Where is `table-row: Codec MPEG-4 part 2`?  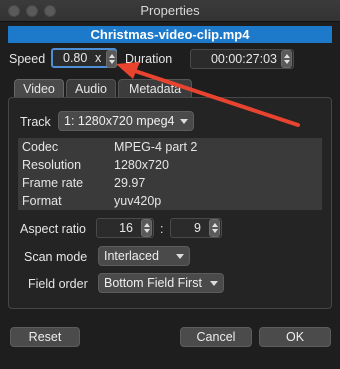
table-row: Codec MPEG-4 part 2 is located at coordinates (170, 147).